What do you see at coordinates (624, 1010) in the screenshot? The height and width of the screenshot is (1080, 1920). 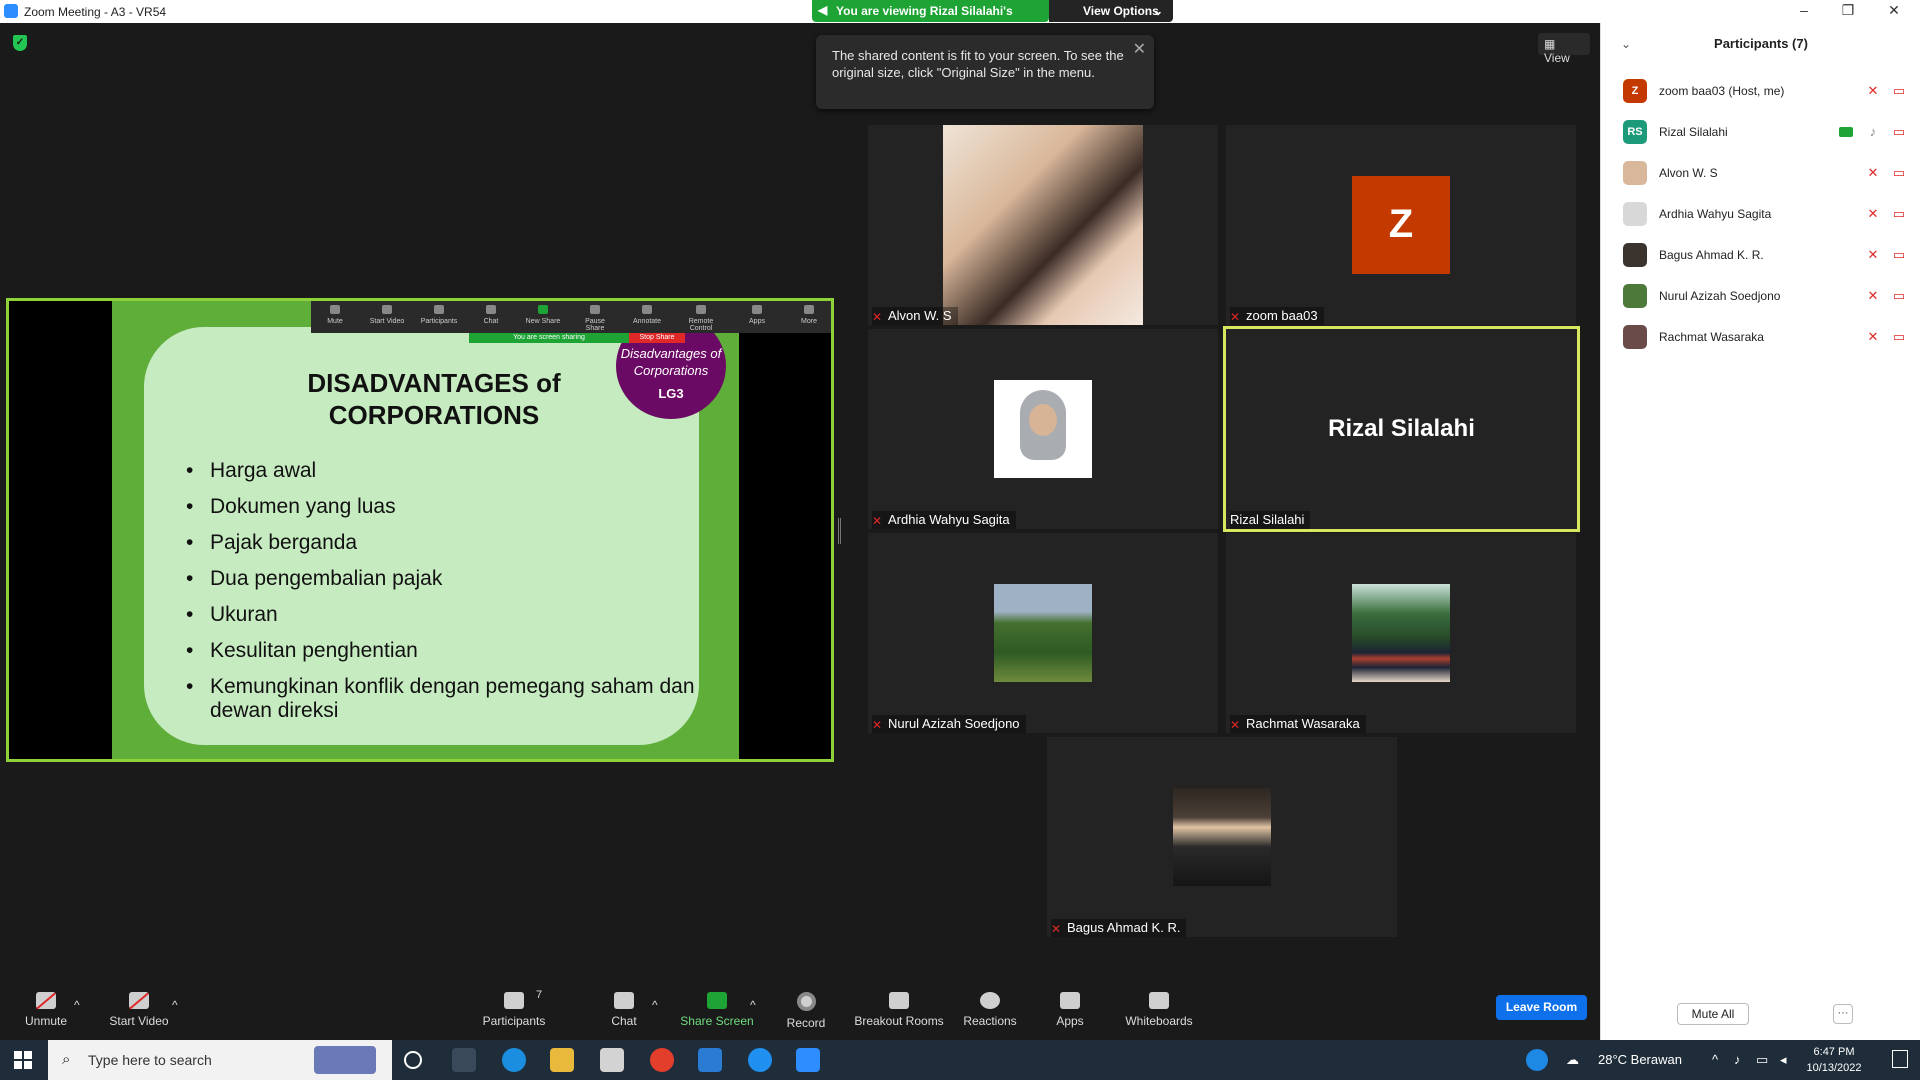 I see `chat-button: Chat` at bounding box center [624, 1010].